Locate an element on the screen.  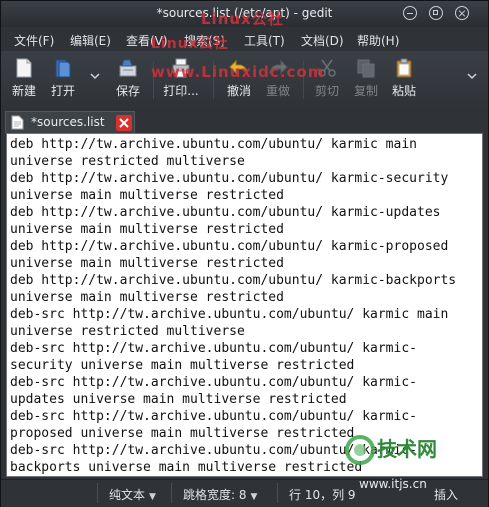
copy-label: 复制 is located at coordinates (365, 91).